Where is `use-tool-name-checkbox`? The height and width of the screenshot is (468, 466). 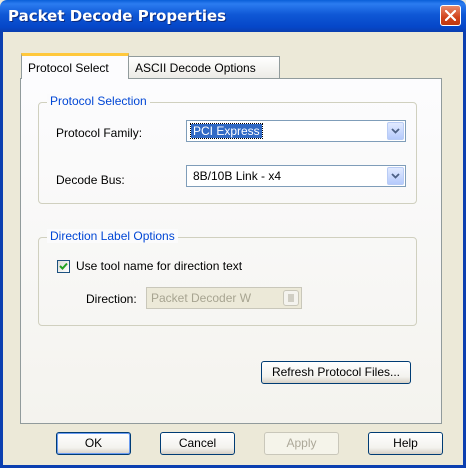
use-tool-name-checkbox is located at coordinates (63, 266).